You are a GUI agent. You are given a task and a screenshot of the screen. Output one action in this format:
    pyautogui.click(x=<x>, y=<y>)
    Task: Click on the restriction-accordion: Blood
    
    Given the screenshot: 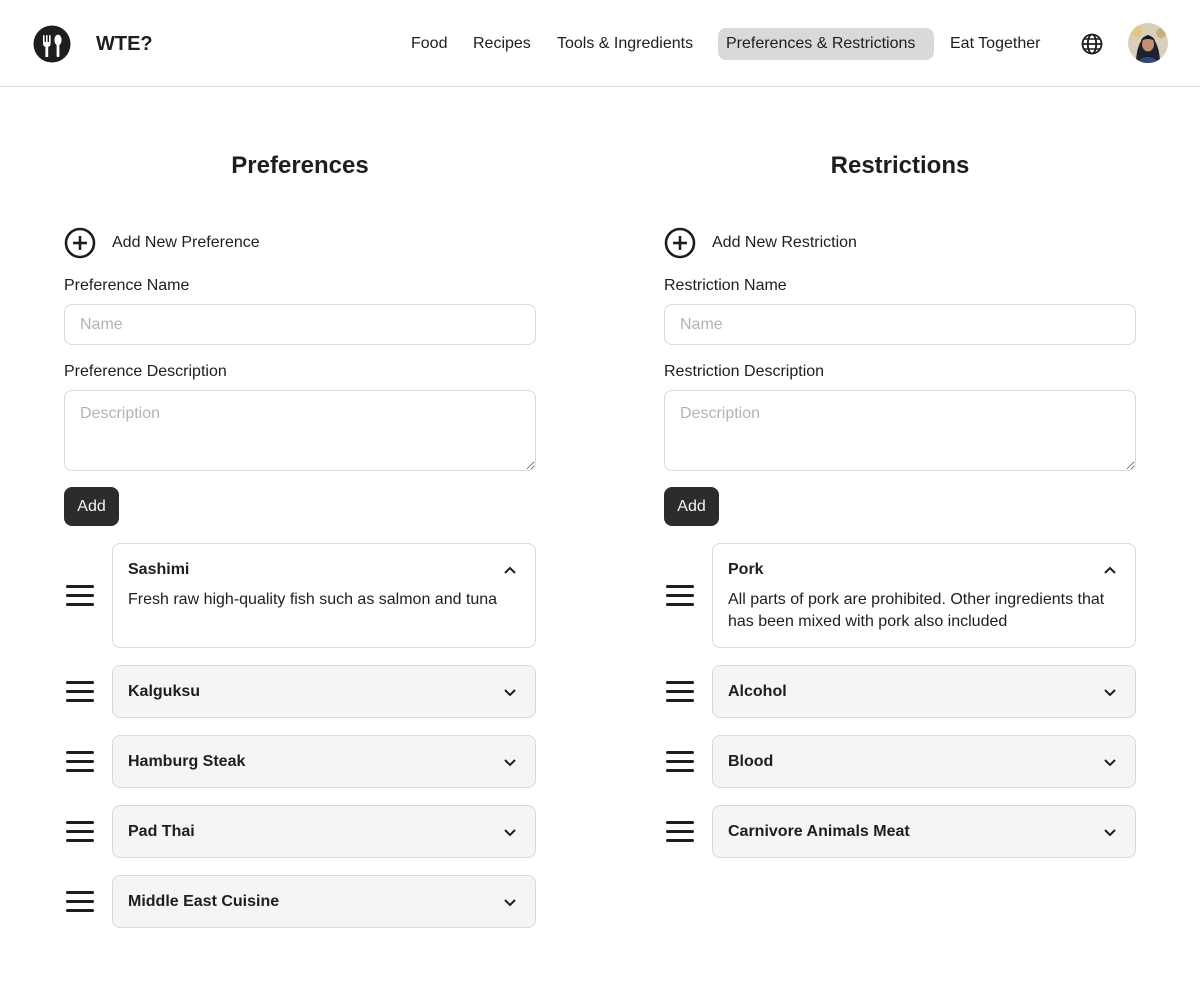 What is the action you would take?
    pyautogui.click(x=924, y=761)
    